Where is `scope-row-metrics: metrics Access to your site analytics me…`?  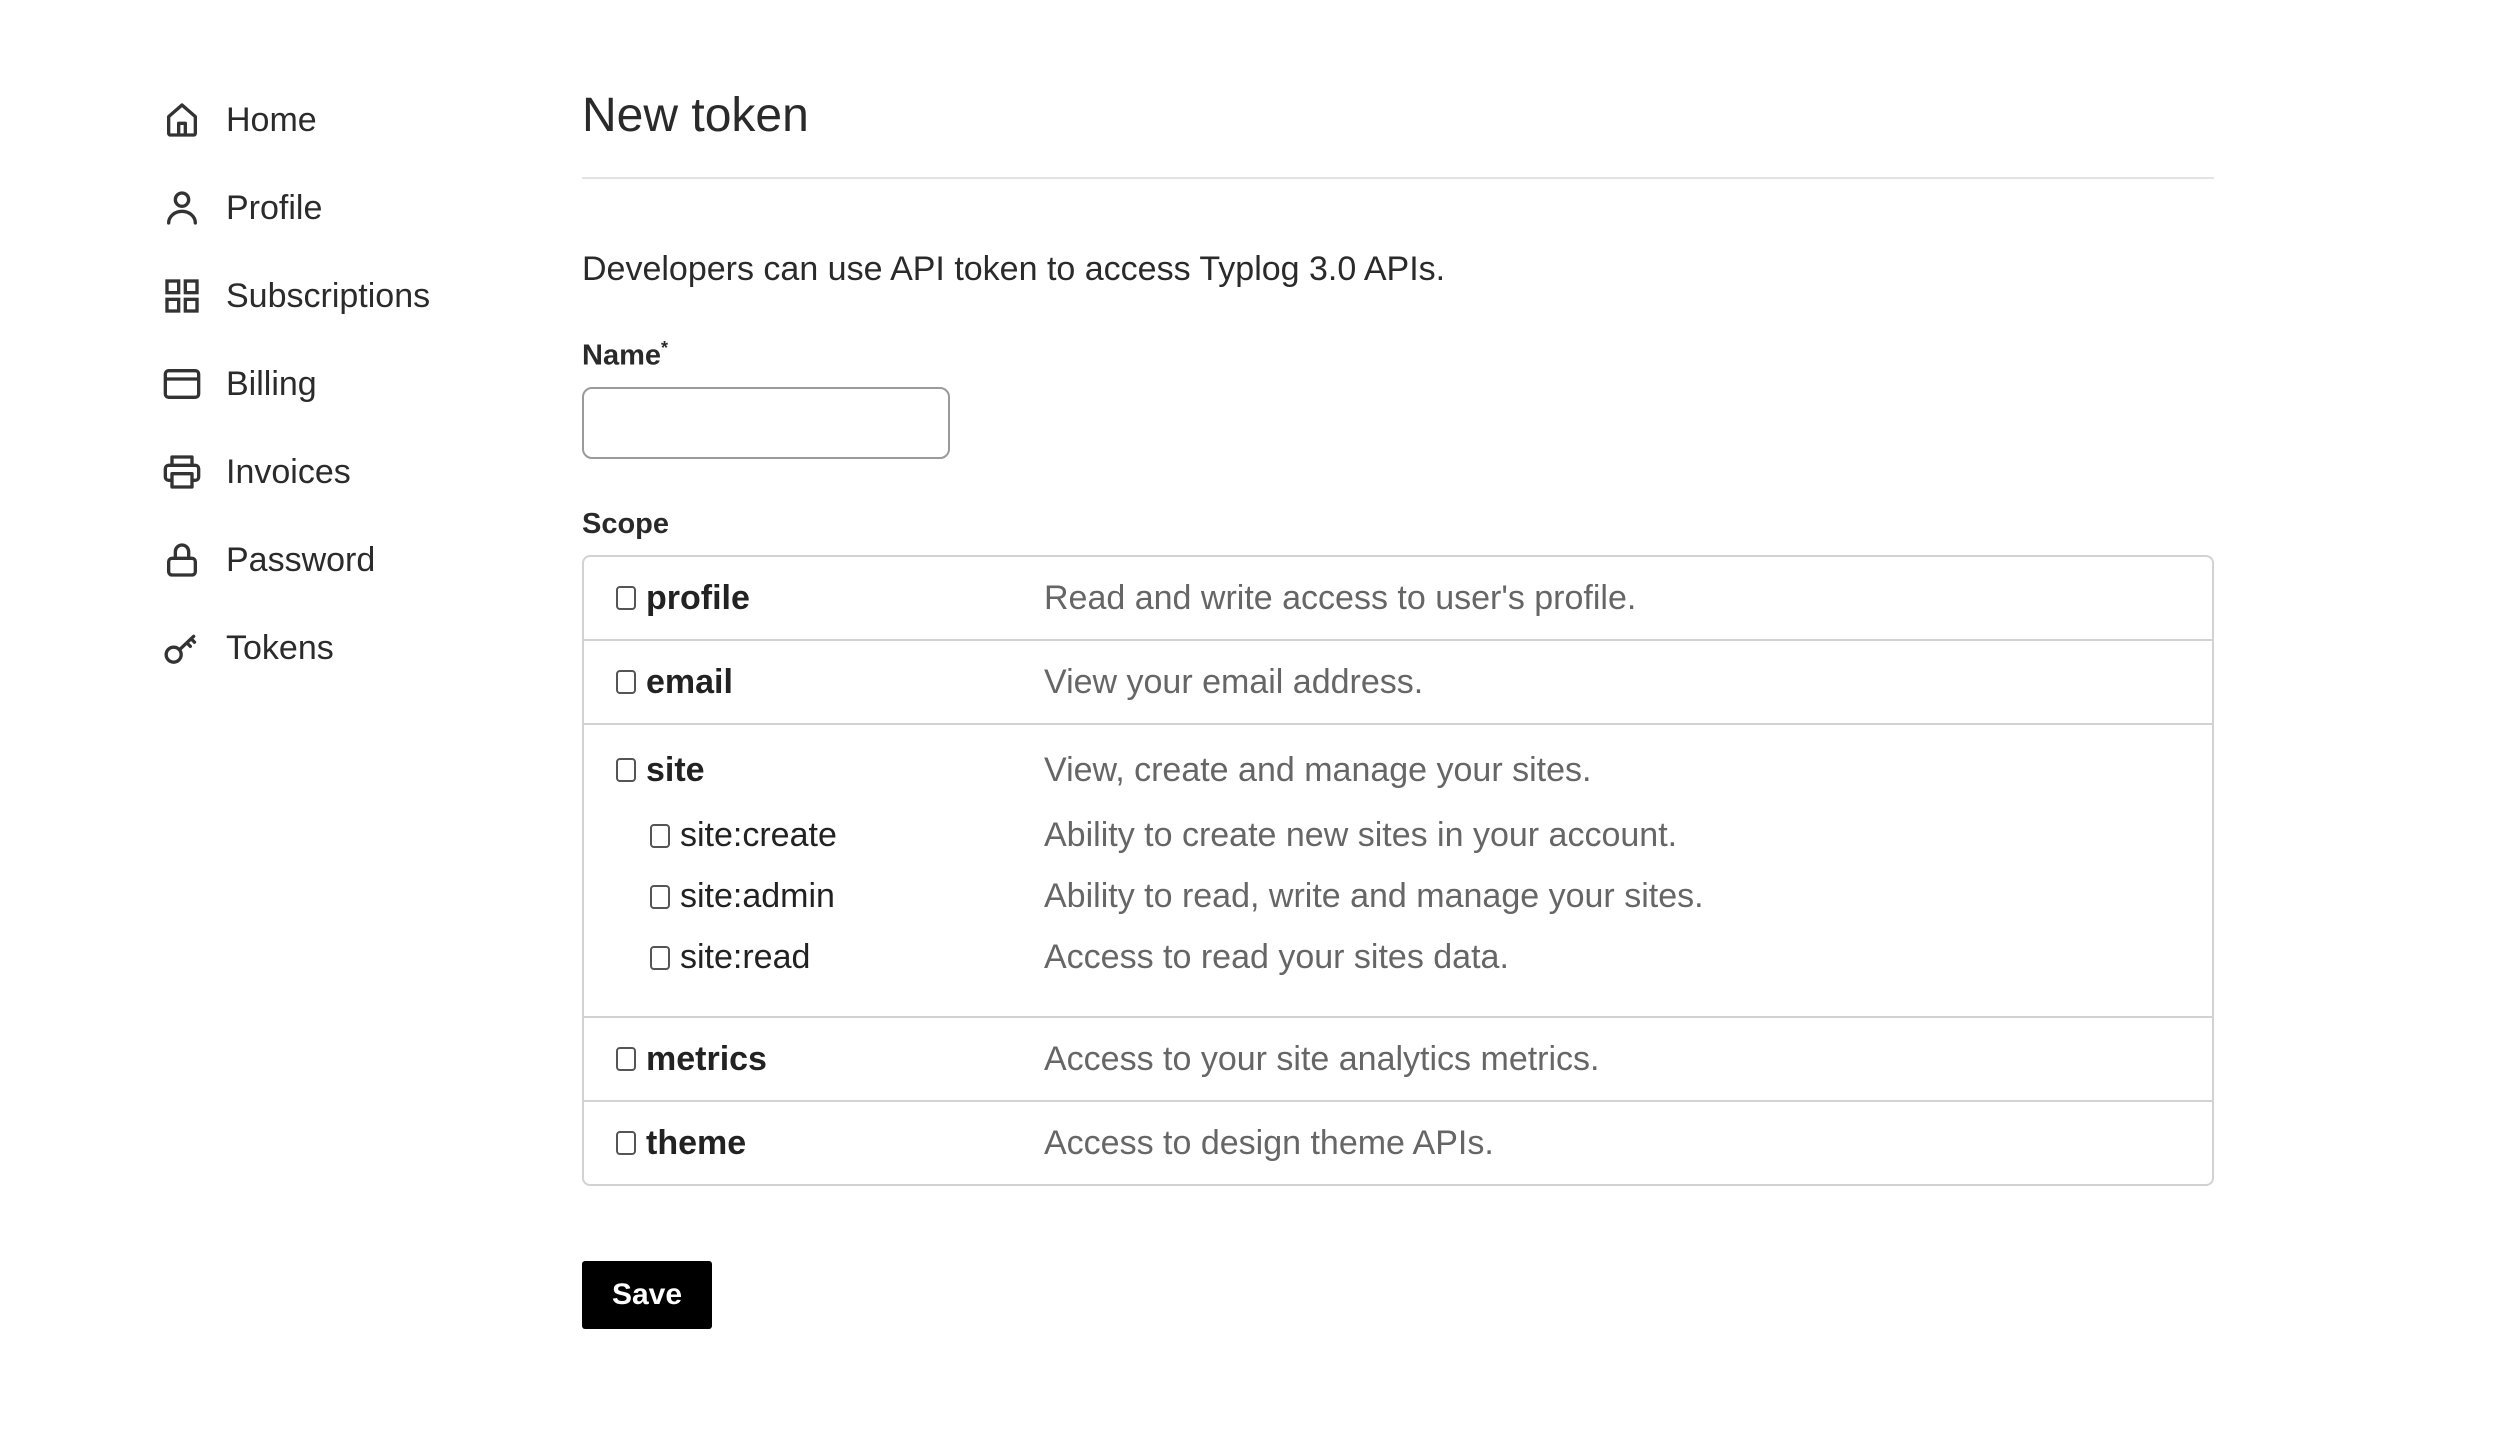
scope-row-metrics: metrics Access to your site analytics me… is located at coordinates (1398, 1058).